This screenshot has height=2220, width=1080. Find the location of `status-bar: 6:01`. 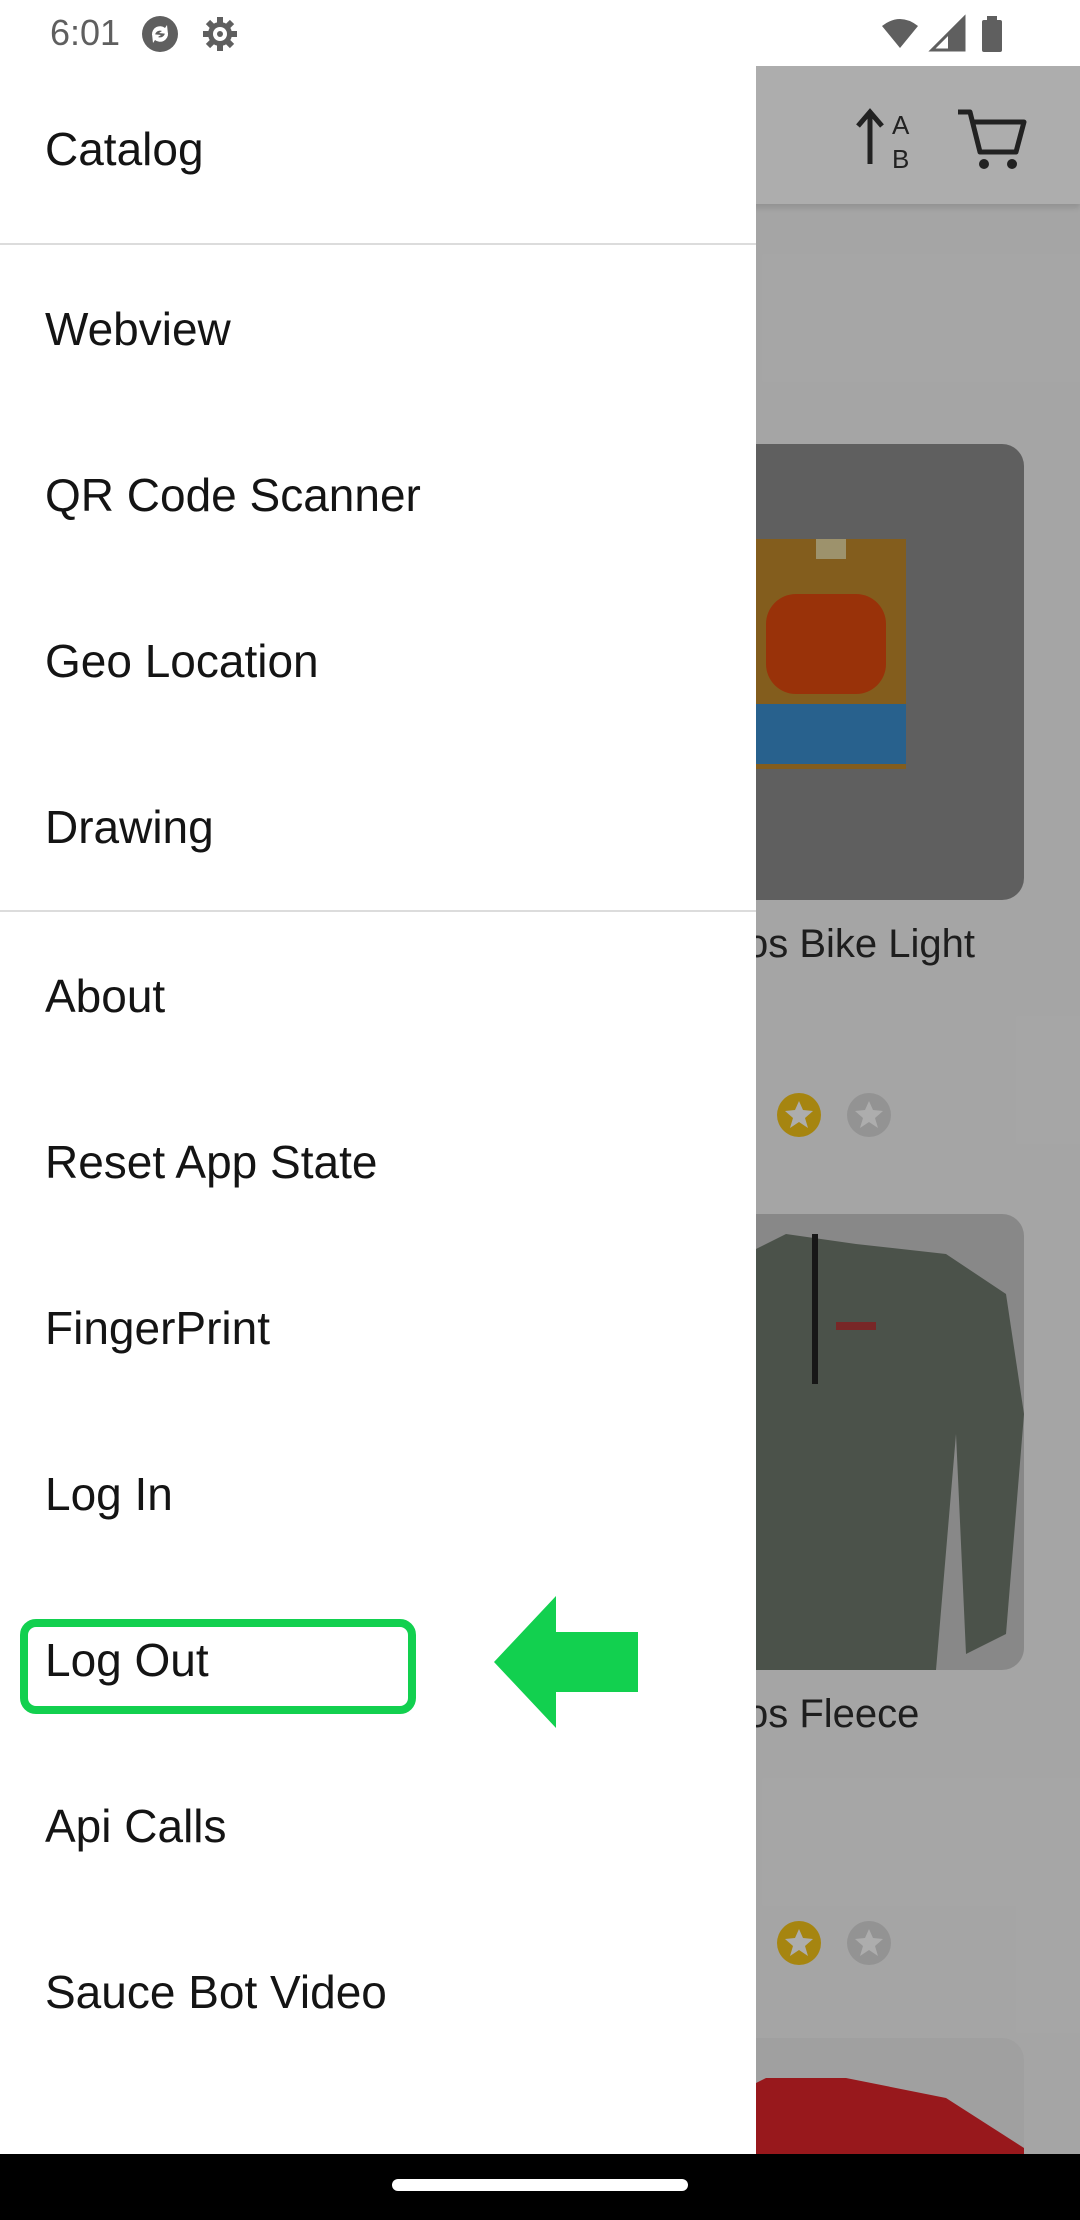

status-bar: 6:01 is located at coordinates (540, 33).